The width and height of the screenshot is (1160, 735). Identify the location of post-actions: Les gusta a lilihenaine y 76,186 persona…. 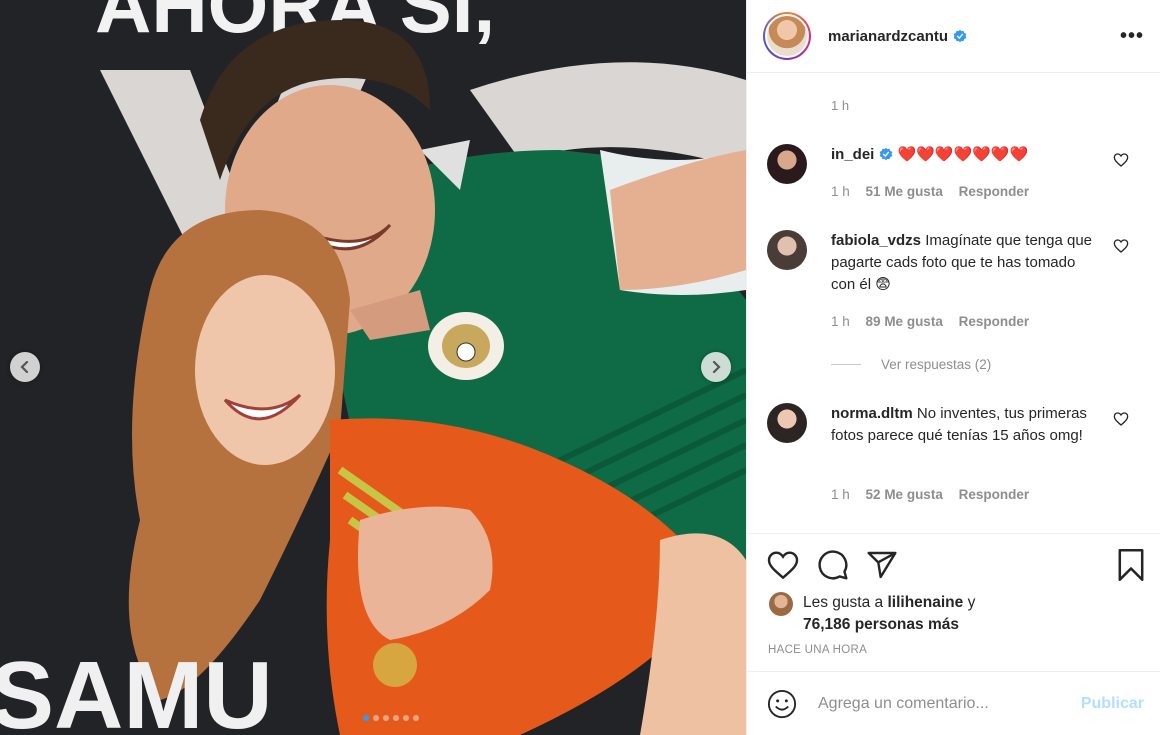
(953, 602).